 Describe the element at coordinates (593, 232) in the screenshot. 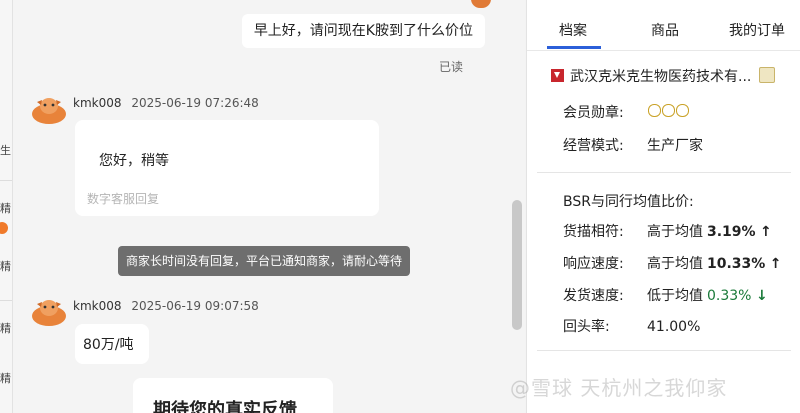

I see `metric-label: 货描相符:` at that location.